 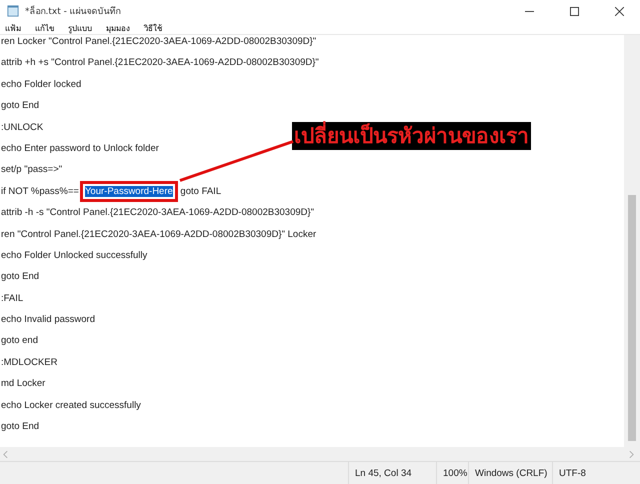 I want to click on code-line: attrib -h -s "Control Panel.{21EC2020-3AEA-1069-A2DD-08002B30309D}", so click(x=157, y=213).